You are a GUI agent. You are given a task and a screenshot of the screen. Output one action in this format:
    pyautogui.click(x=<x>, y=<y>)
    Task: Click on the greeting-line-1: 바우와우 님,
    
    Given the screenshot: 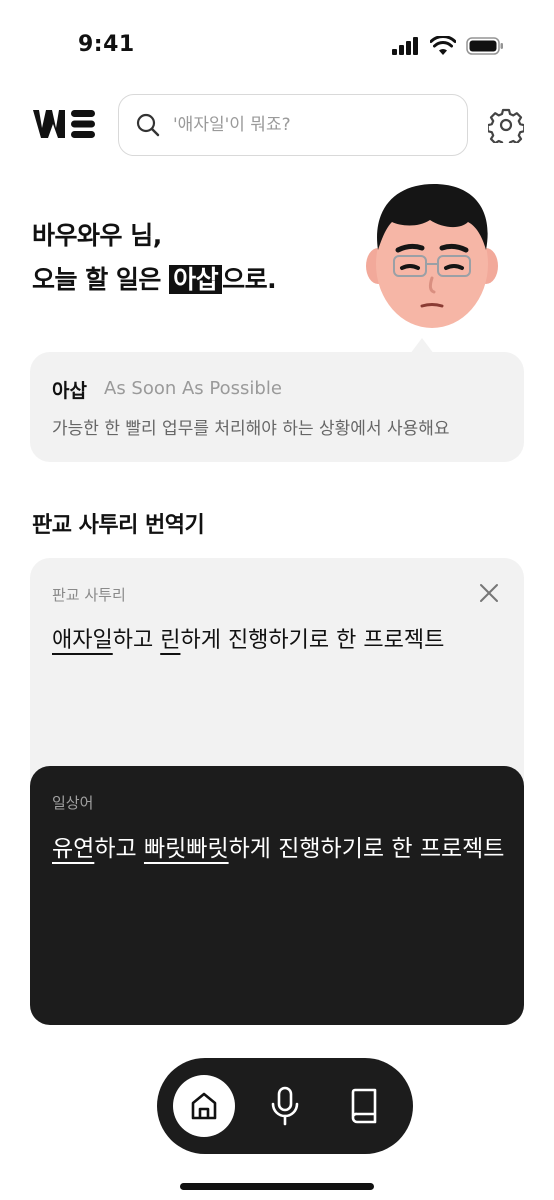 What is the action you would take?
    pyautogui.click(x=97, y=235)
    